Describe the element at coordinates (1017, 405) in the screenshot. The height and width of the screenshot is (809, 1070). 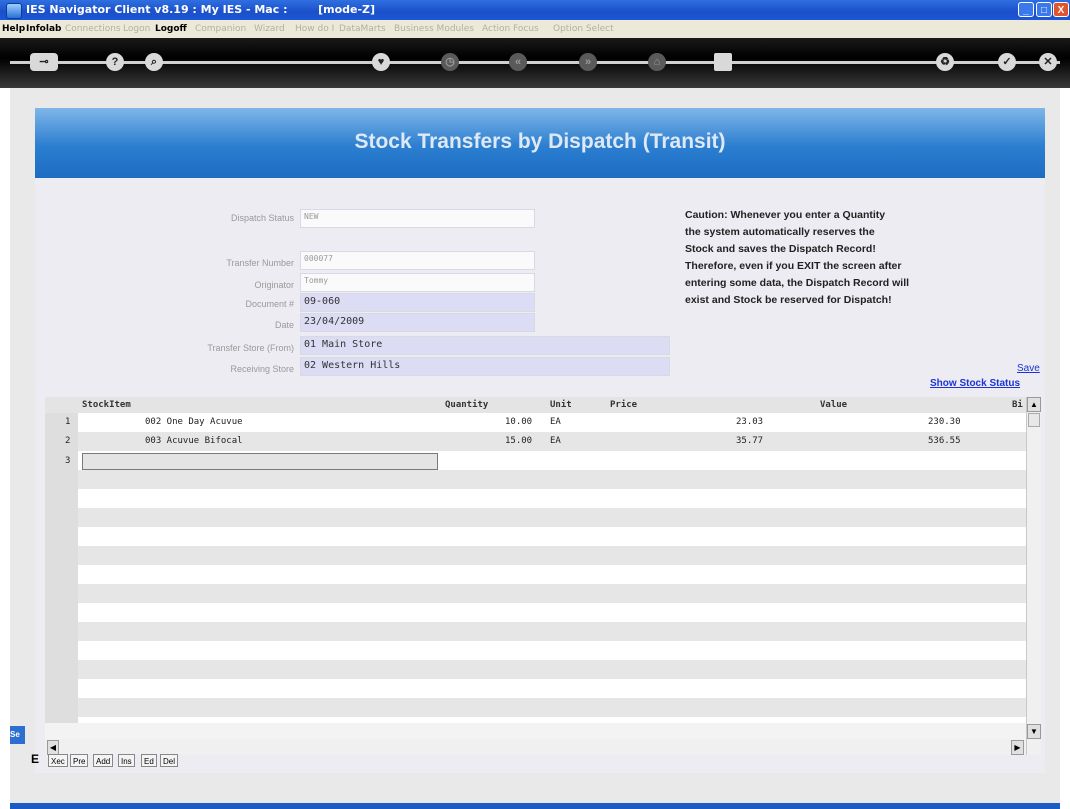
I see `col-bi-header: Bi` at that location.